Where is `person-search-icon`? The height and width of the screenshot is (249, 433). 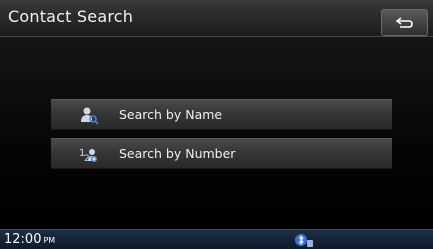 person-search-icon is located at coordinates (90, 116).